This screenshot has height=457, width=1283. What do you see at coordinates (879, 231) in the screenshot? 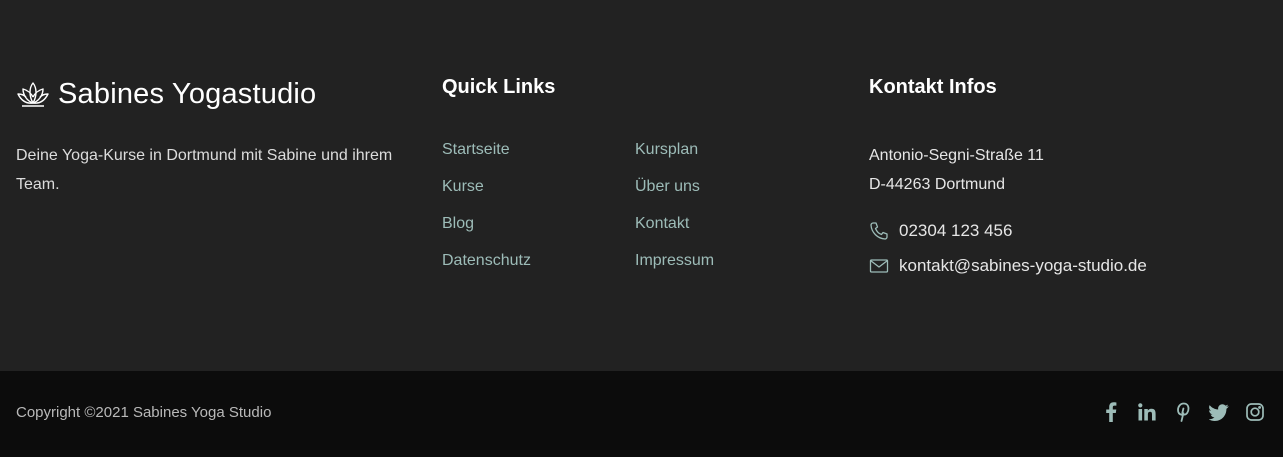
I see `phone-icon` at bounding box center [879, 231].